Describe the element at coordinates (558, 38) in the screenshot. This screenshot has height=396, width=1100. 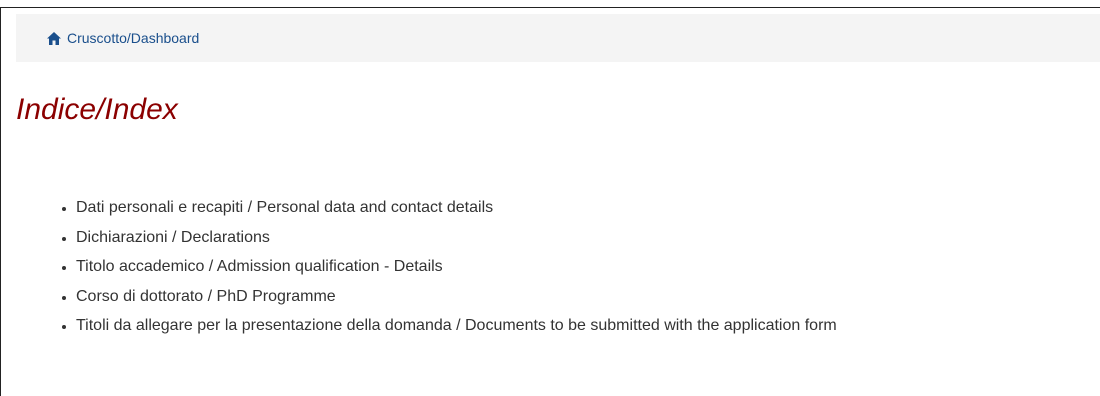
I see `breadcrumb: Cruscotto/Dashboard` at that location.